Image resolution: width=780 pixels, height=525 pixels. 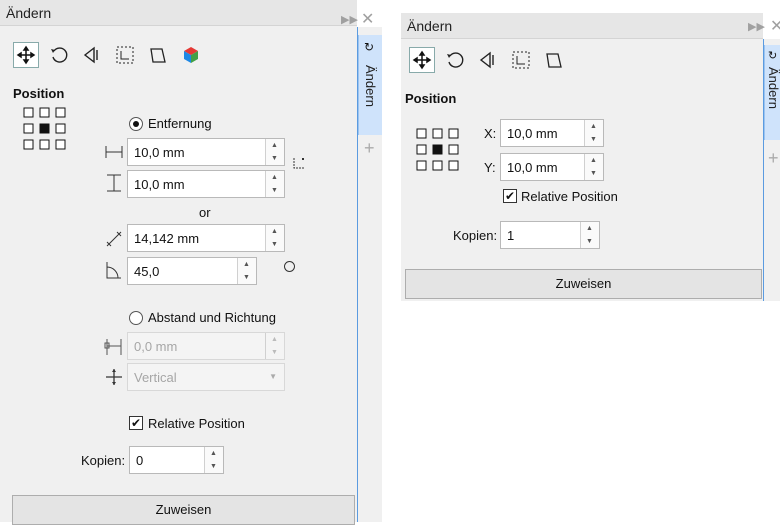 What do you see at coordinates (369, 148) in the screenshot?
I see `add-icon: +` at bounding box center [369, 148].